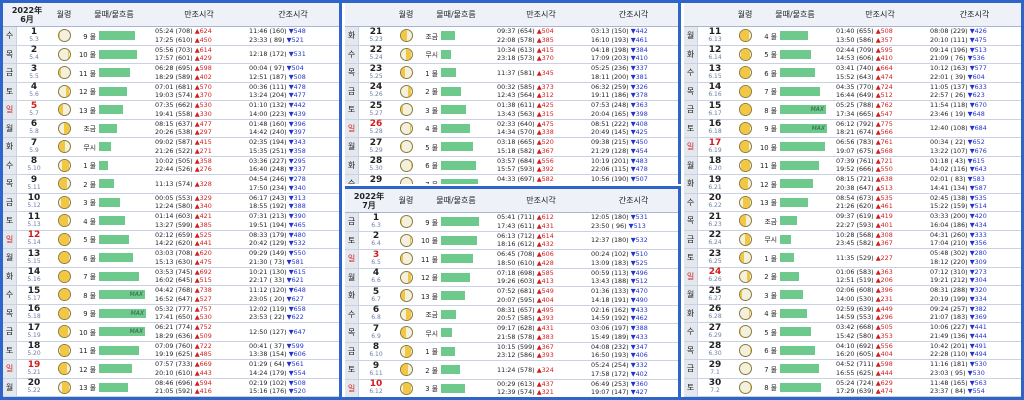 Image resolution: width=1024 pixels, height=400 pixels. What do you see at coordinates (855, 105) in the screenshot?
I see `high-tide-1-time: 05:25 (788)` at bounding box center [855, 105].